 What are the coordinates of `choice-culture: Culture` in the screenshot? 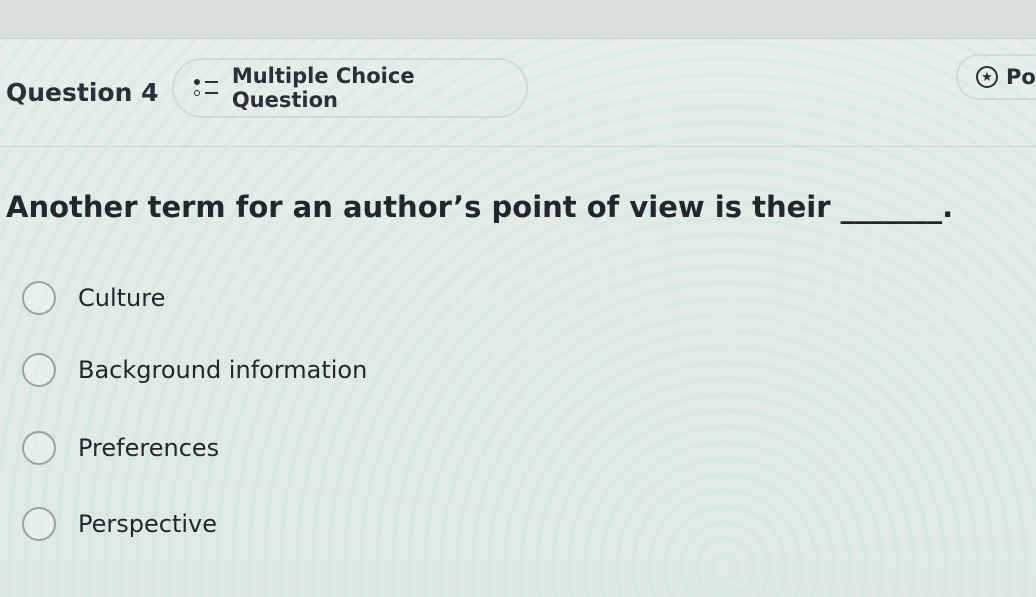 It's located at (93, 298).